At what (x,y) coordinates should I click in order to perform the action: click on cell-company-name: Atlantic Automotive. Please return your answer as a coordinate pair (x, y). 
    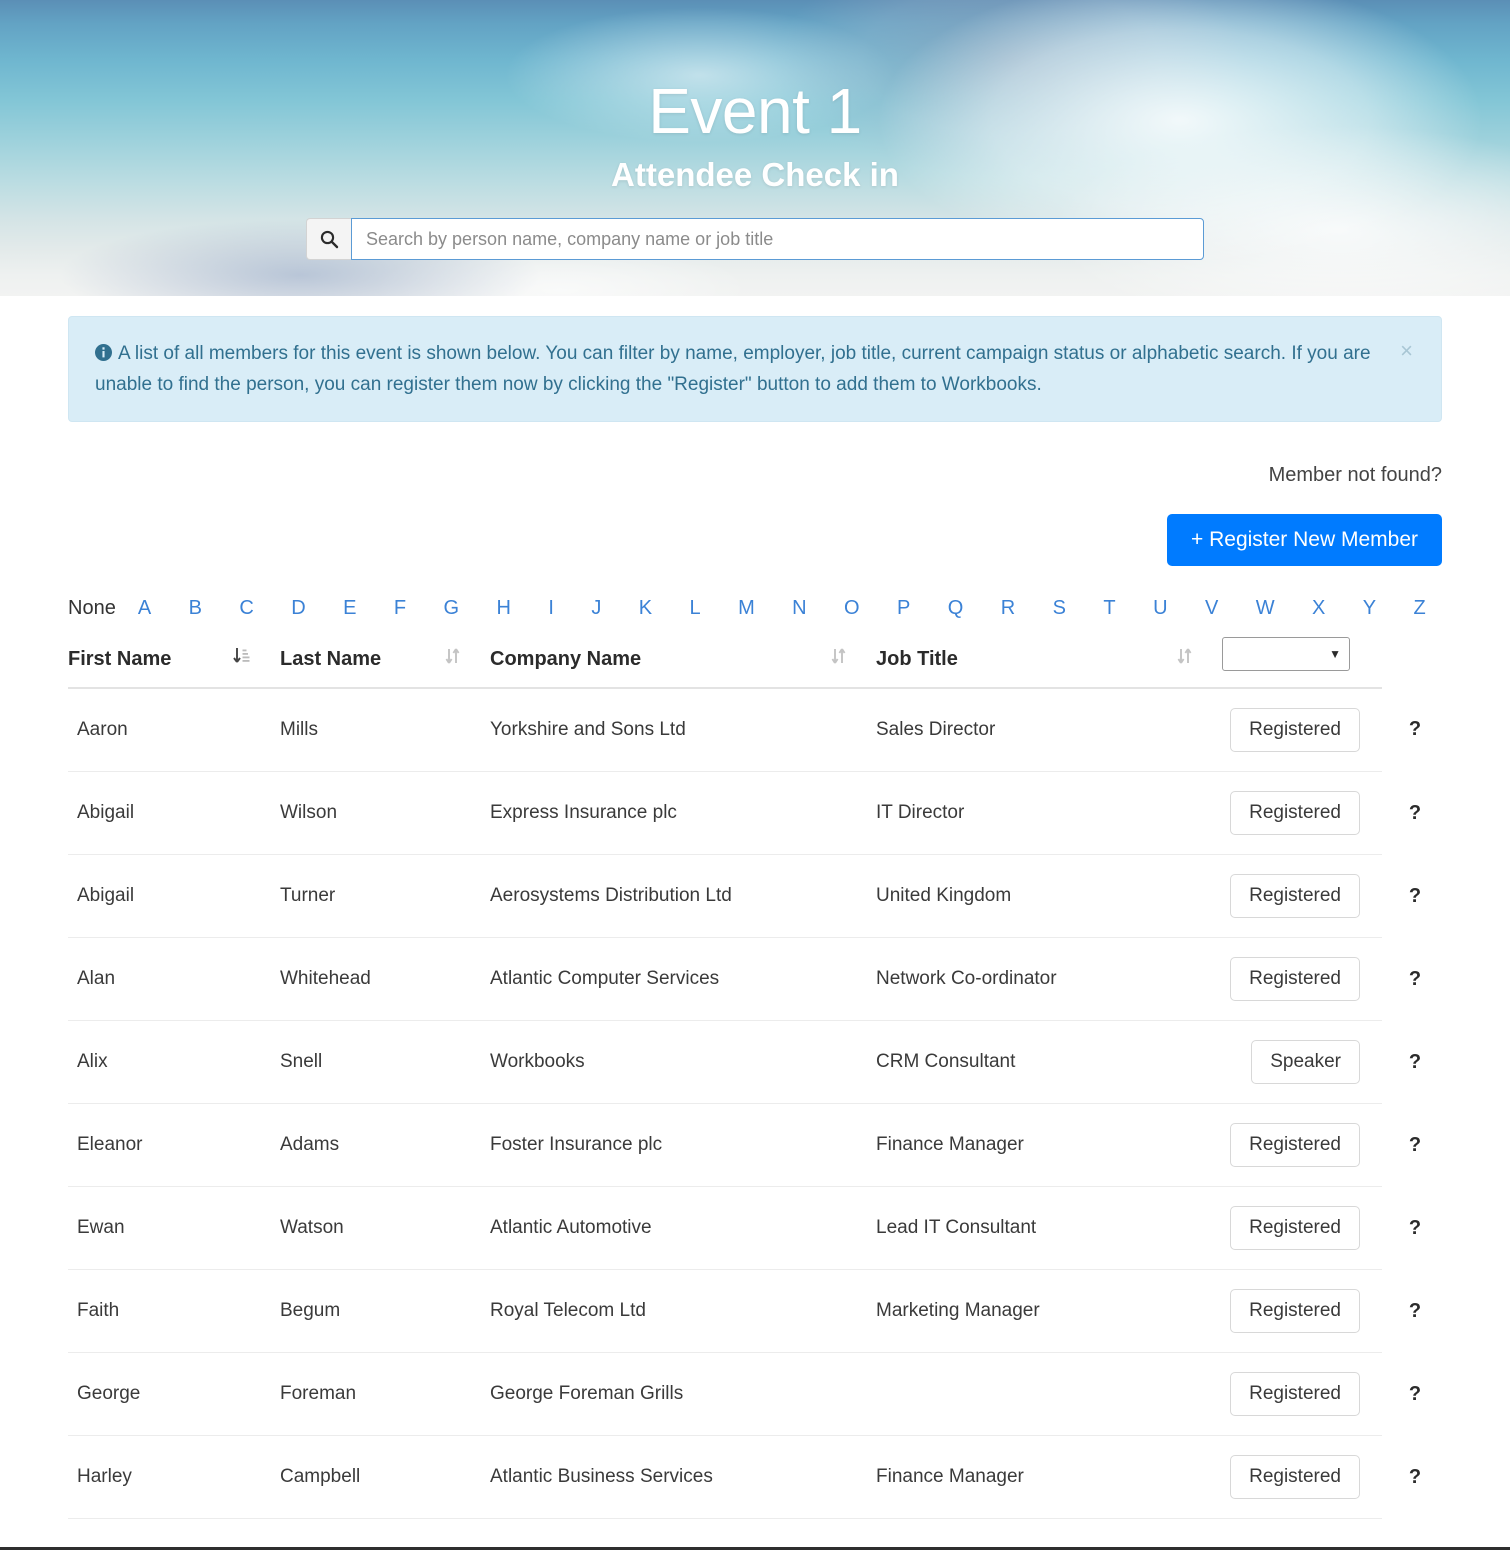
    Looking at the image, I should click on (683, 1228).